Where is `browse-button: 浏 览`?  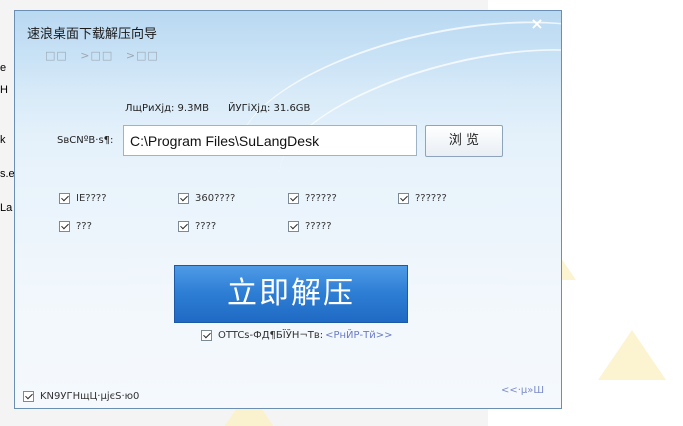 browse-button: 浏 览 is located at coordinates (464, 141).